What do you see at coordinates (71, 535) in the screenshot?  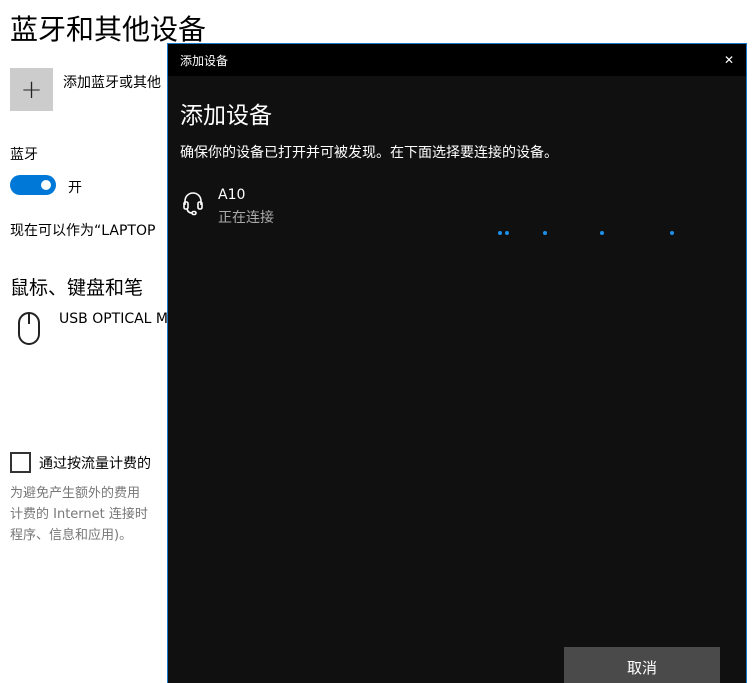 I see `desc-line: 程序、信息和应用)。` at bounding box center [71, 535].